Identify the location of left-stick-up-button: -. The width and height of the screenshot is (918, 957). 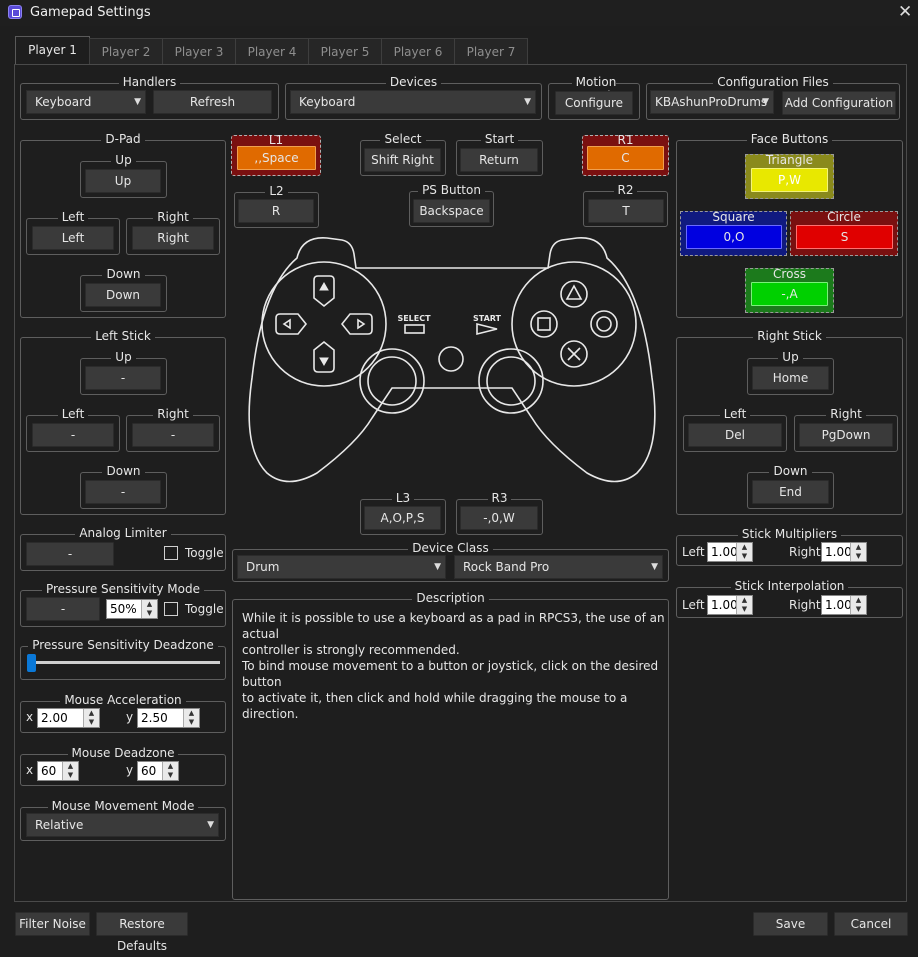
(123, 378).